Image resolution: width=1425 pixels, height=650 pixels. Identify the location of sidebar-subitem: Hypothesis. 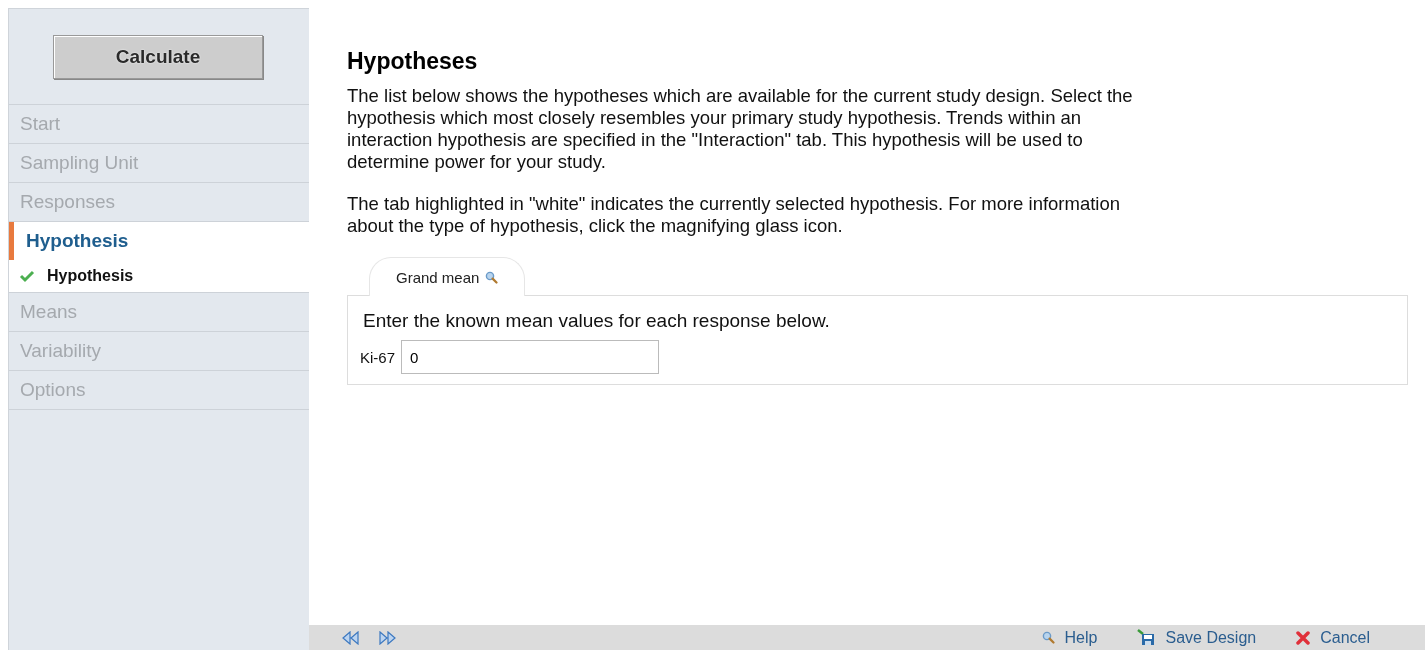
(90, 276).